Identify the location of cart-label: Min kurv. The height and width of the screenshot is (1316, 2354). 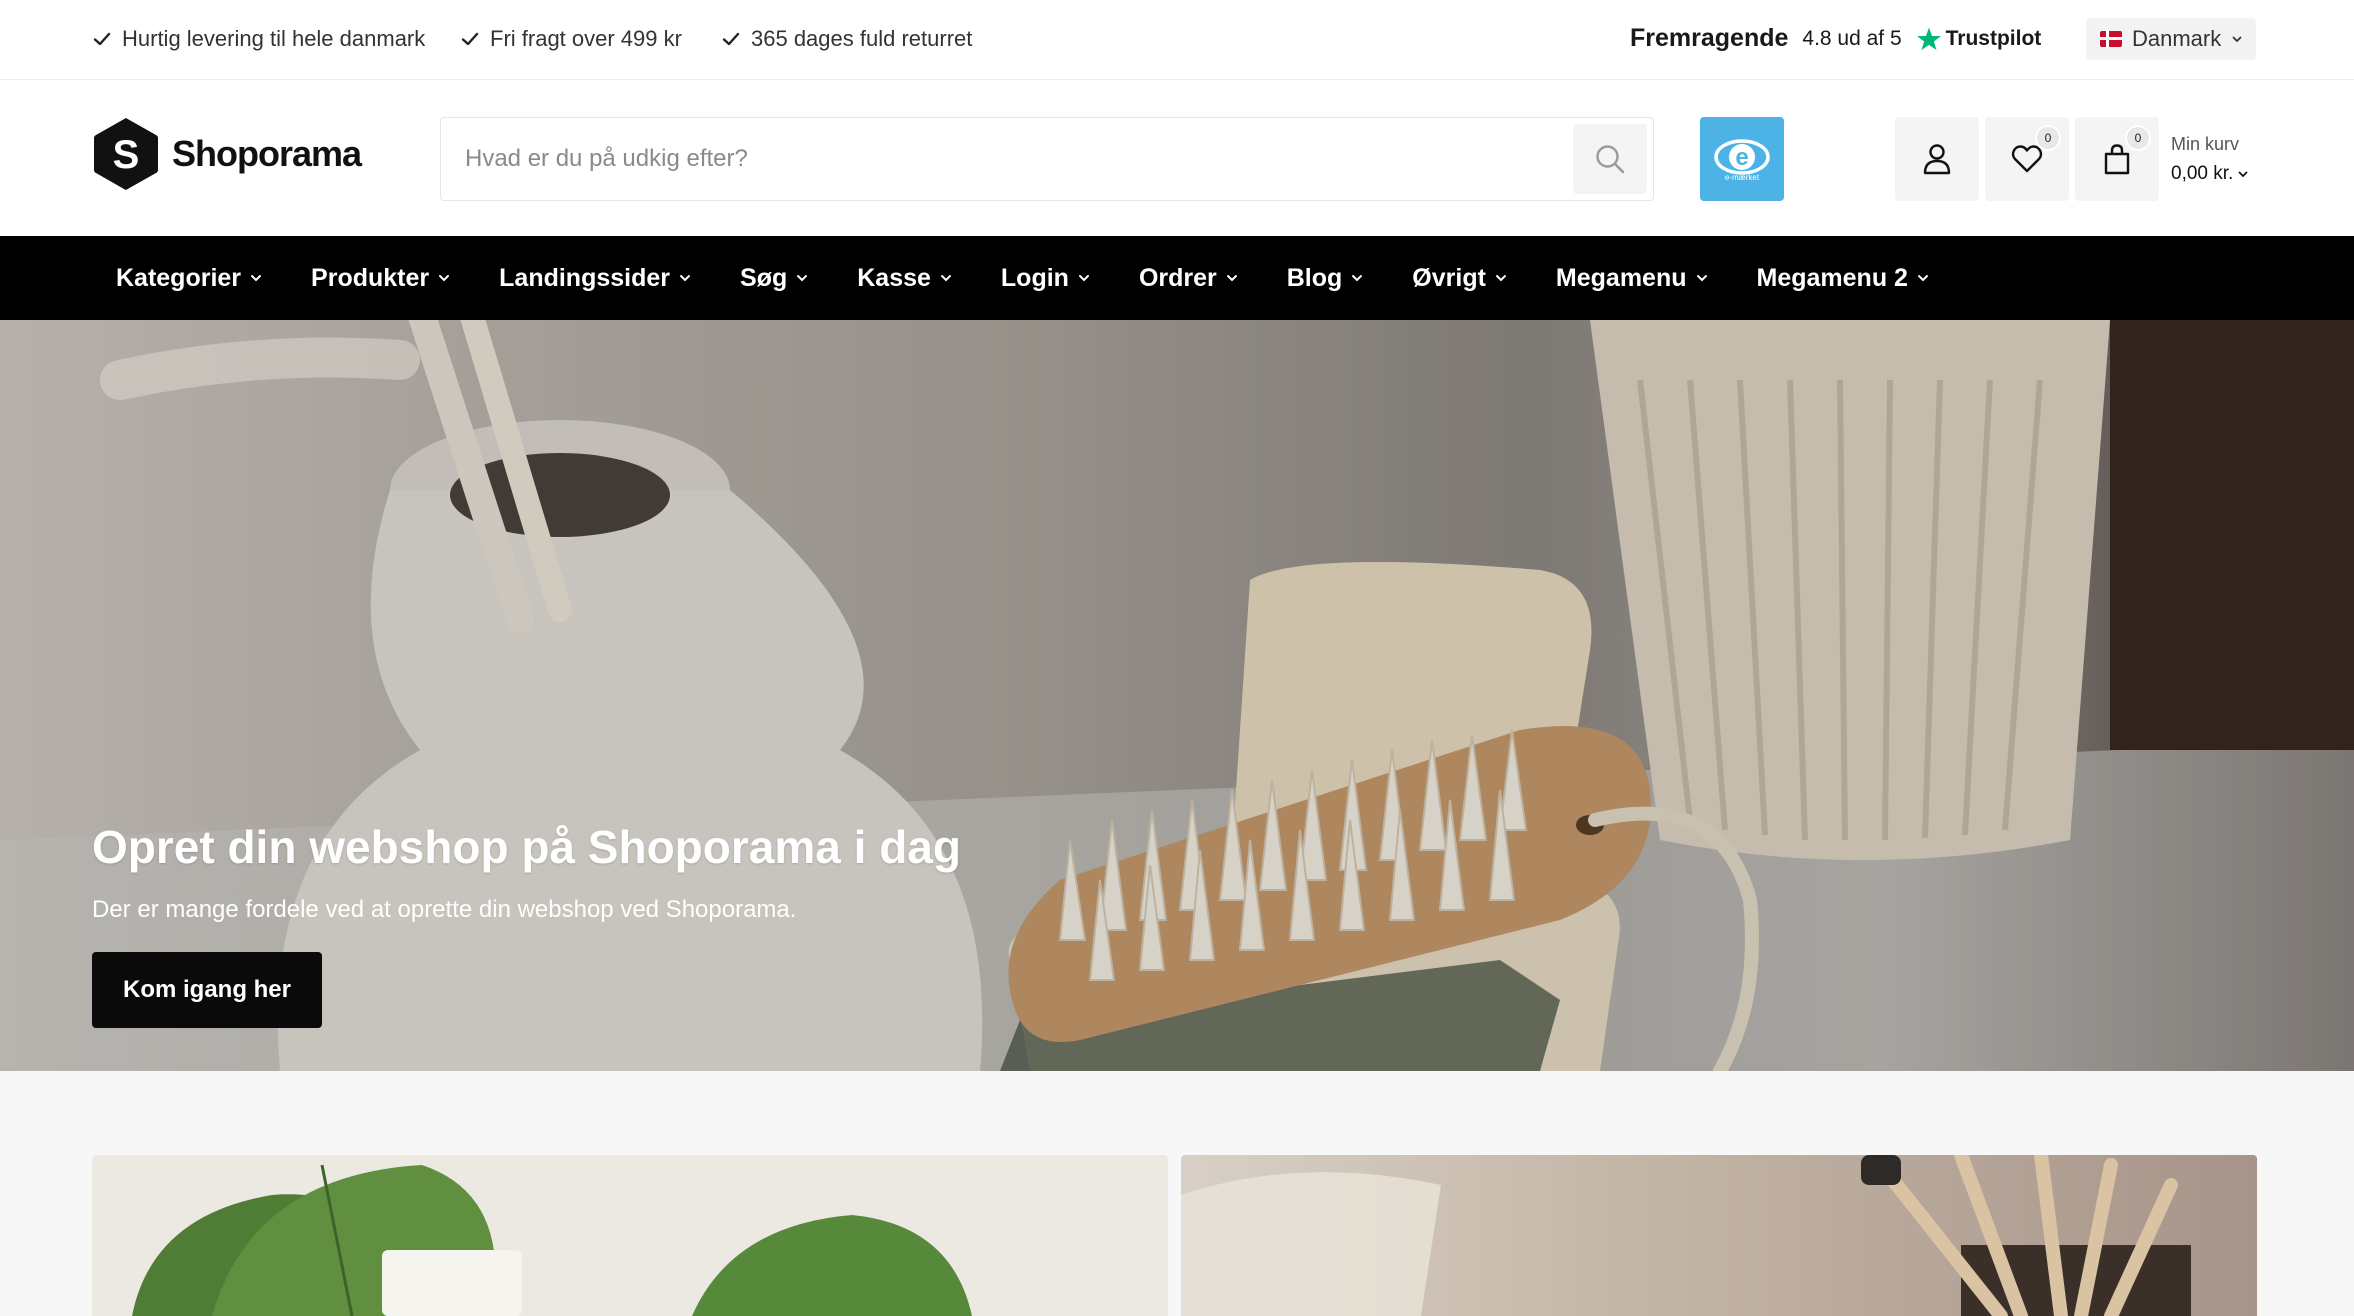
(2205, 144).